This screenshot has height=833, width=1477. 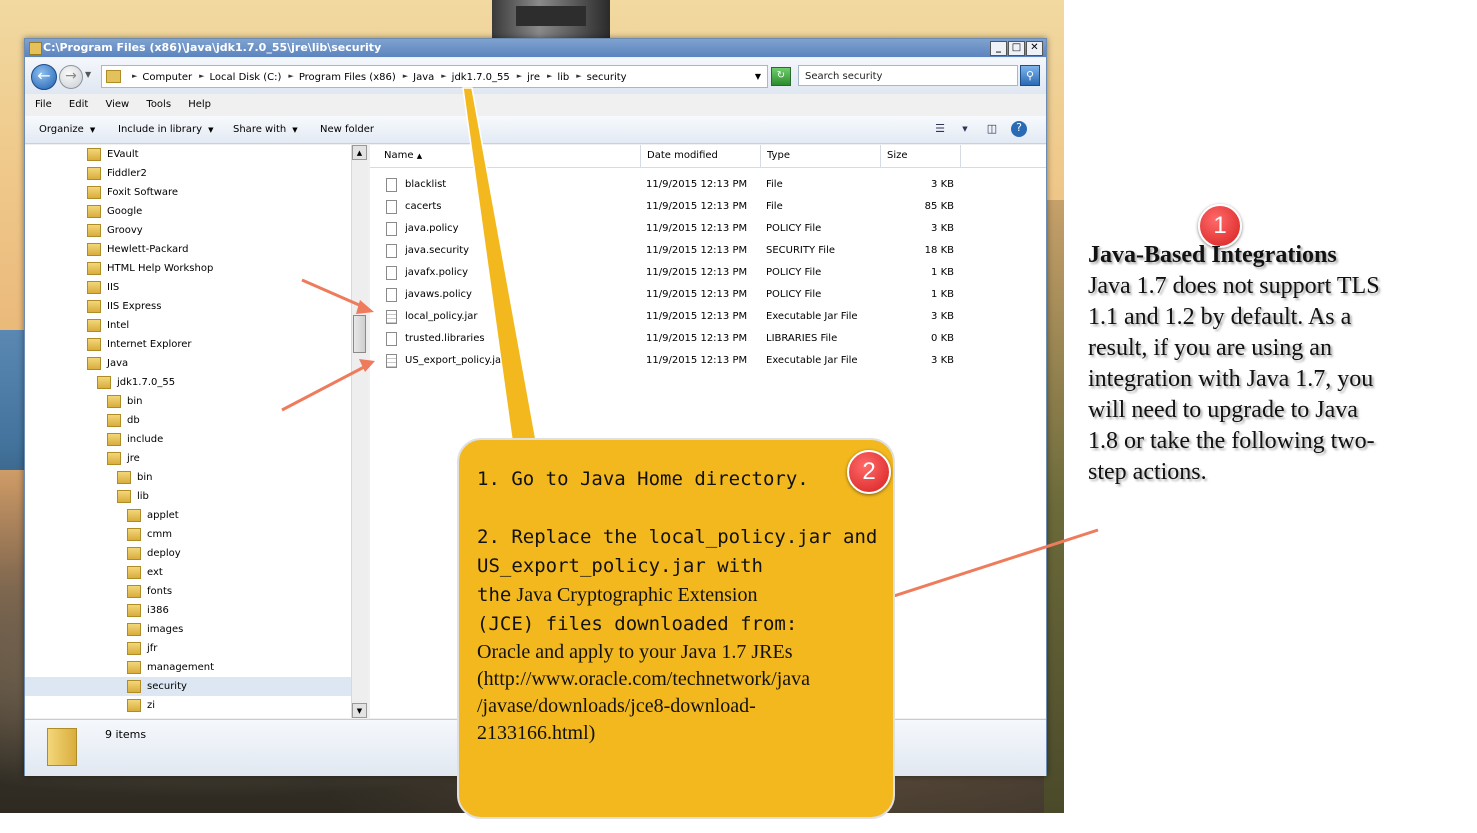 I want to click on refresh-icon: ↻, so click(x=781, y=76).